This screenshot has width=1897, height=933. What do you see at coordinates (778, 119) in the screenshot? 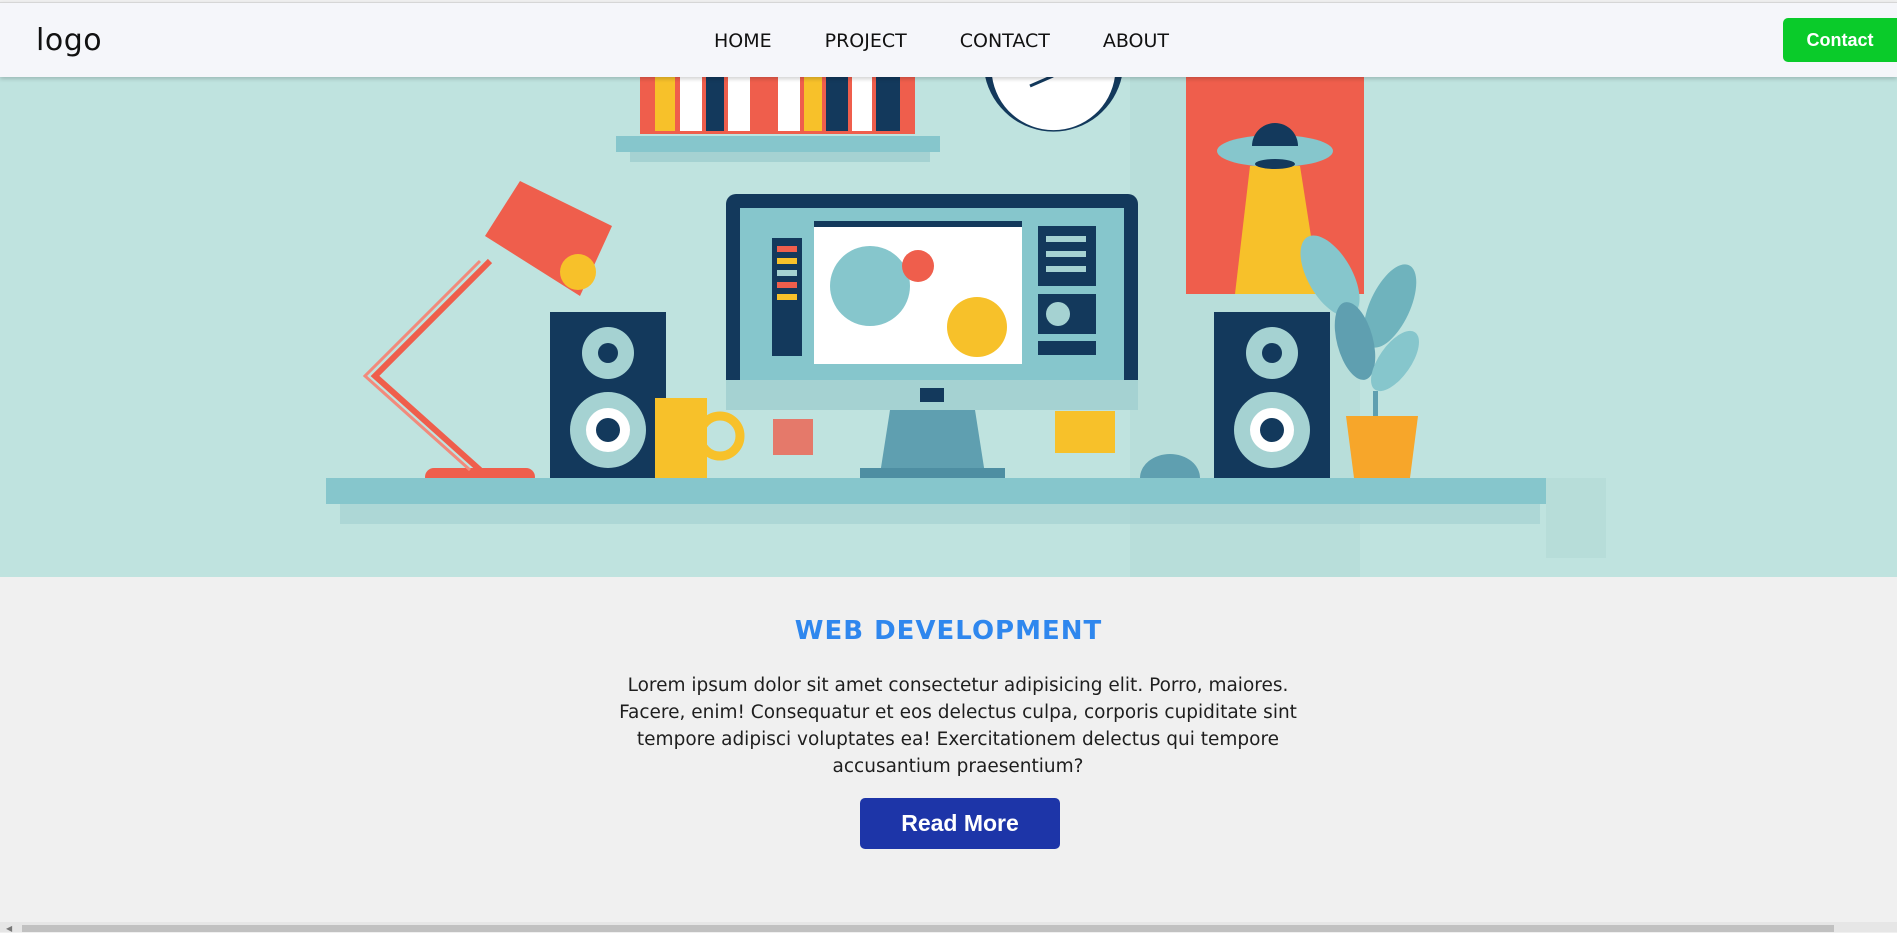
I see `bookshelf` at bounding box center [778, 119].